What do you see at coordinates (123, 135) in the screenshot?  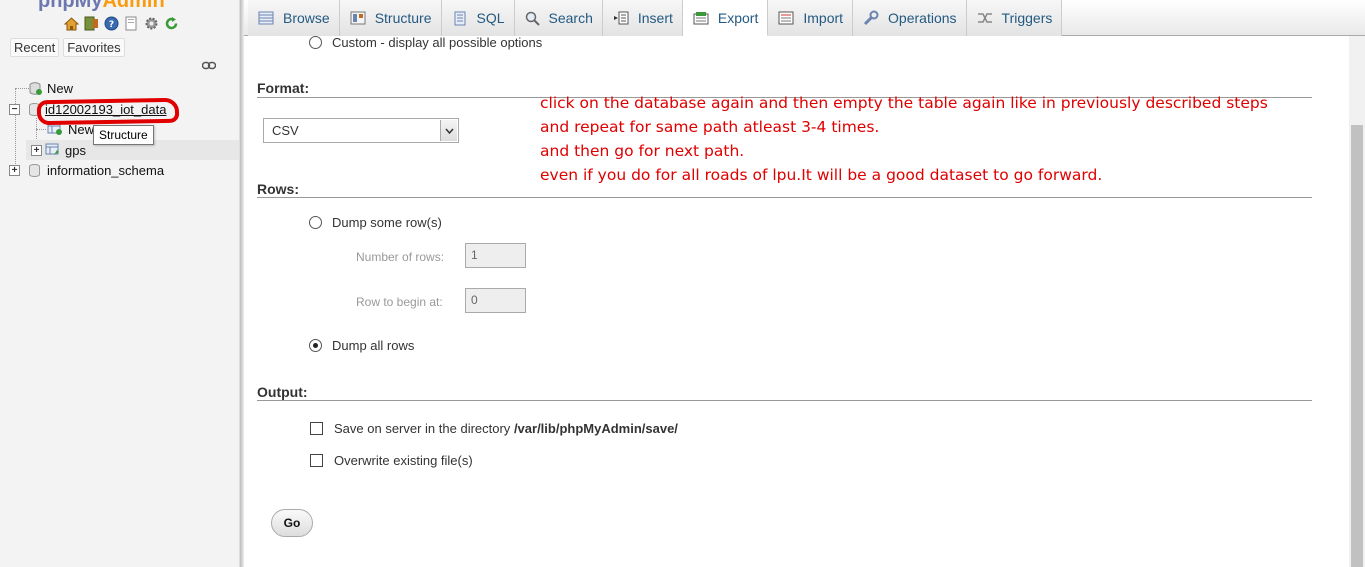 I see `structure-tooltip: Structure` at bounding box center [123, 135].